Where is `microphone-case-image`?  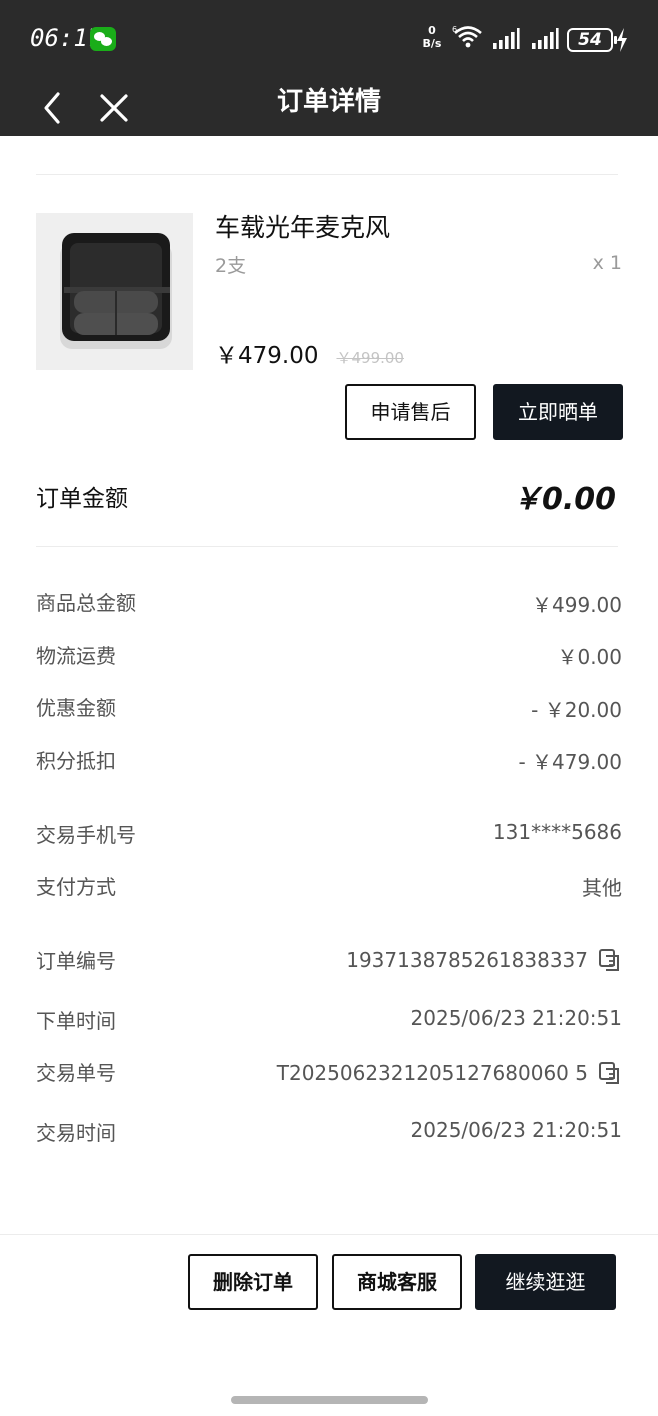
microphone-case-image is located at coordinates (114, 291).